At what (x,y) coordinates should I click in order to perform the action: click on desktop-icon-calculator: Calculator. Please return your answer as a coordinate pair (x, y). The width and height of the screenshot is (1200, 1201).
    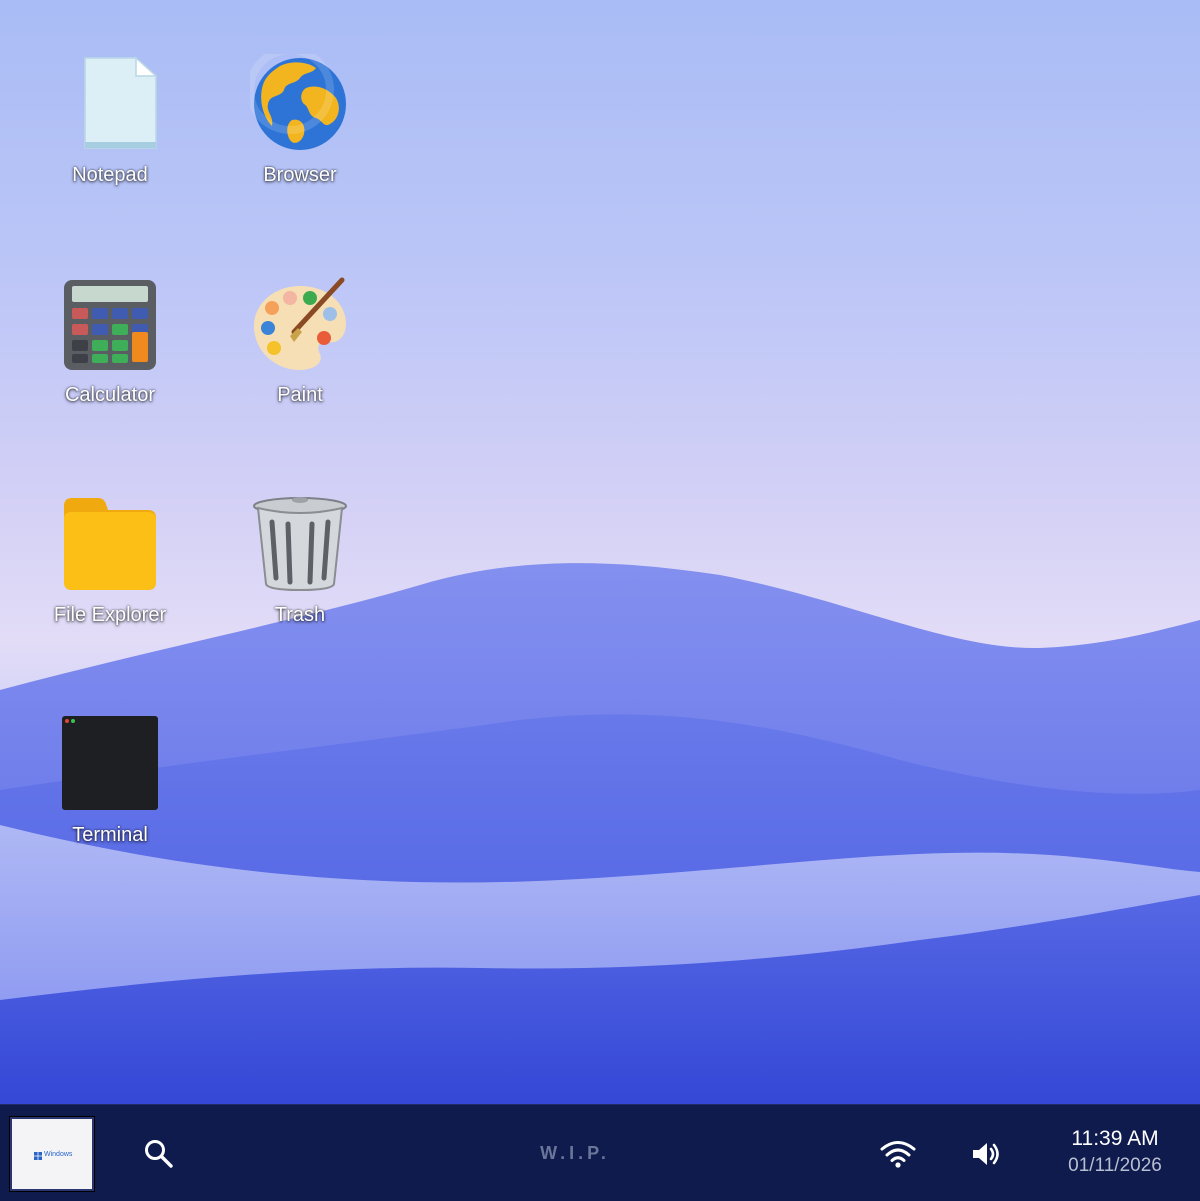
    Looking at the image, I should click on (110, 364).